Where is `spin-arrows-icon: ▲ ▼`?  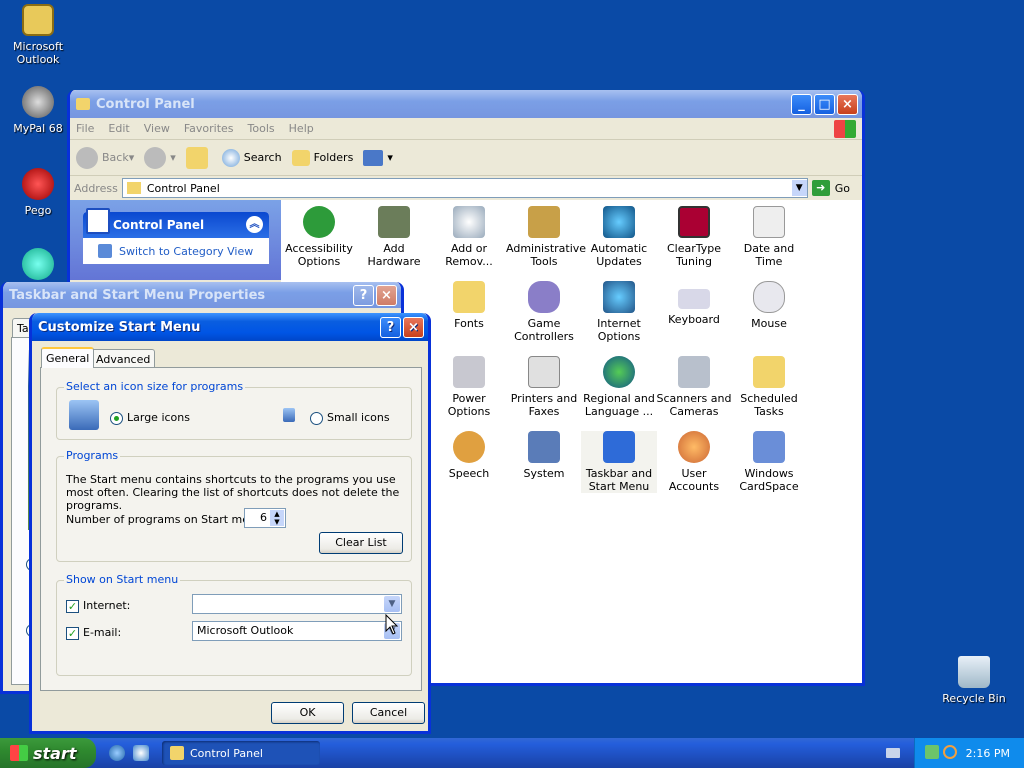 spin-arrows-icon: ▲ ▼ is located at coordinates (277, 518).